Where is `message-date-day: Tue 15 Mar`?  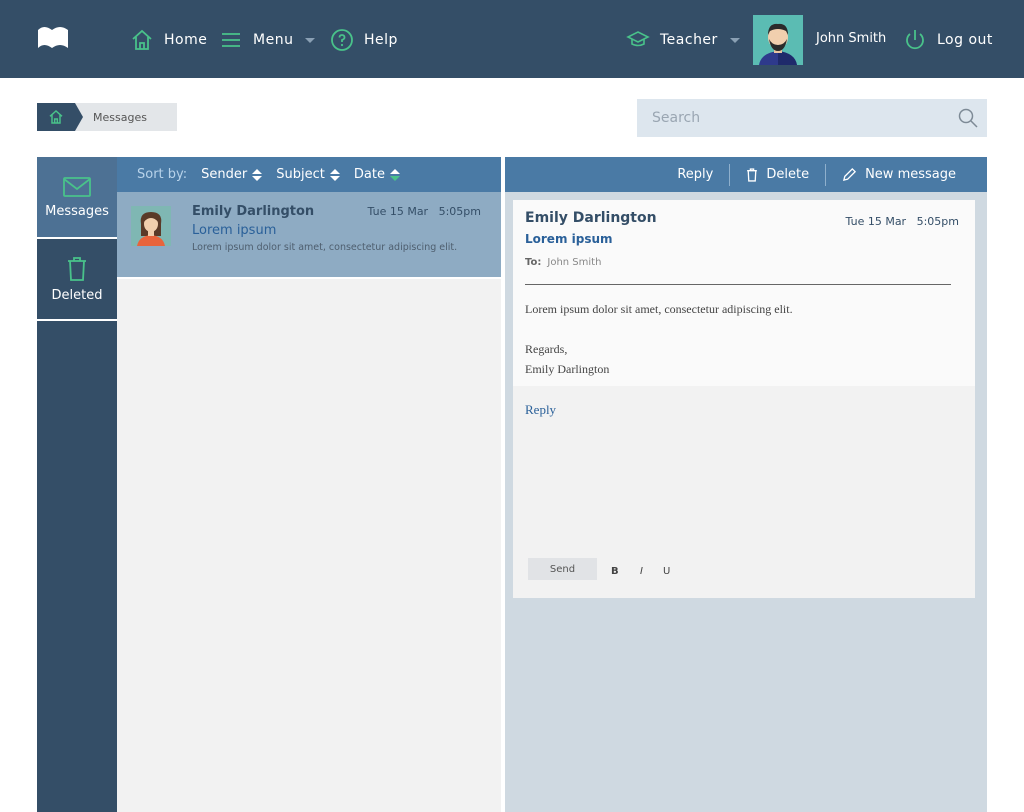 message-date-day: Tue 15 Mar is located at coordinates (398, 211).